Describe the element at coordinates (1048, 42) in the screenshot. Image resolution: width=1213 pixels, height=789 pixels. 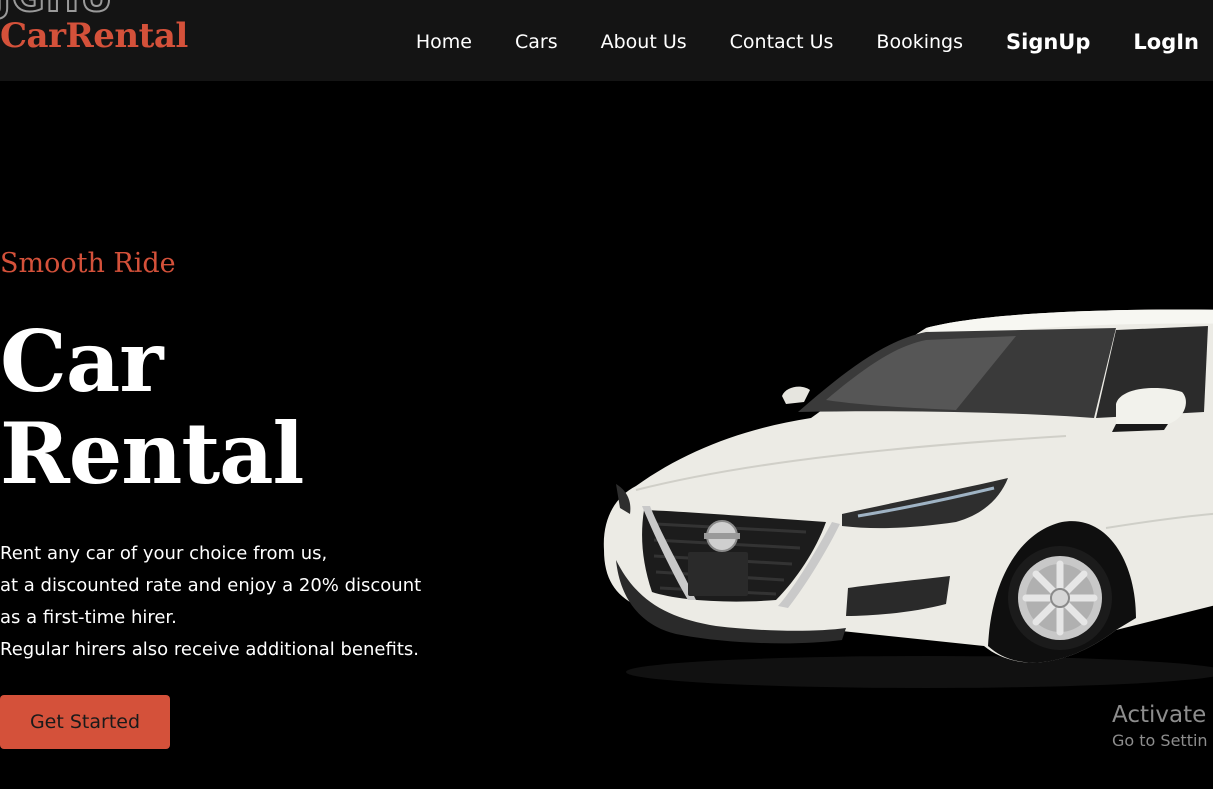
I see `nav-signup-link: SignUp` at that location.